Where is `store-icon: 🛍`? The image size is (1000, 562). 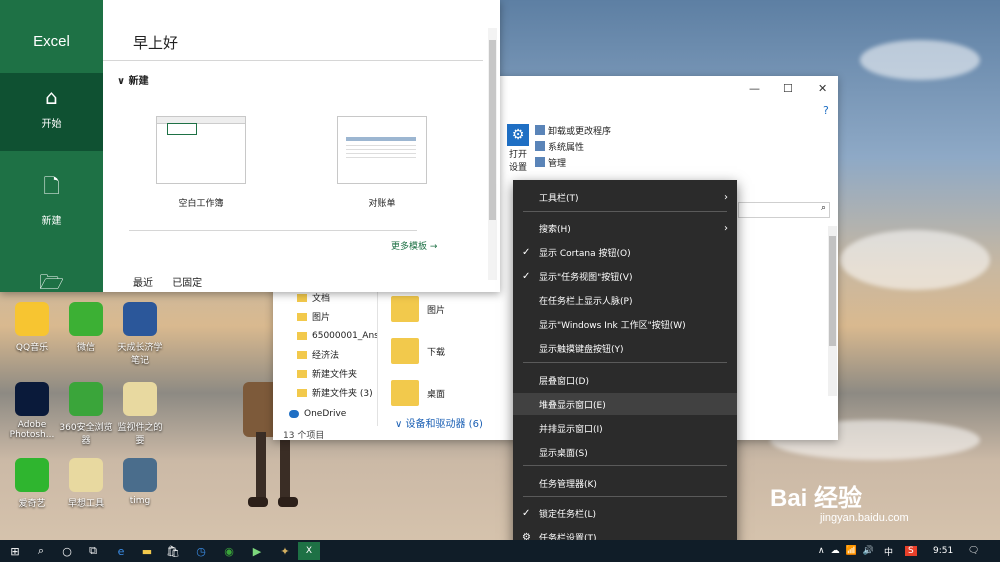 store-icon: 🛍 is located at coordinates (173, 551).